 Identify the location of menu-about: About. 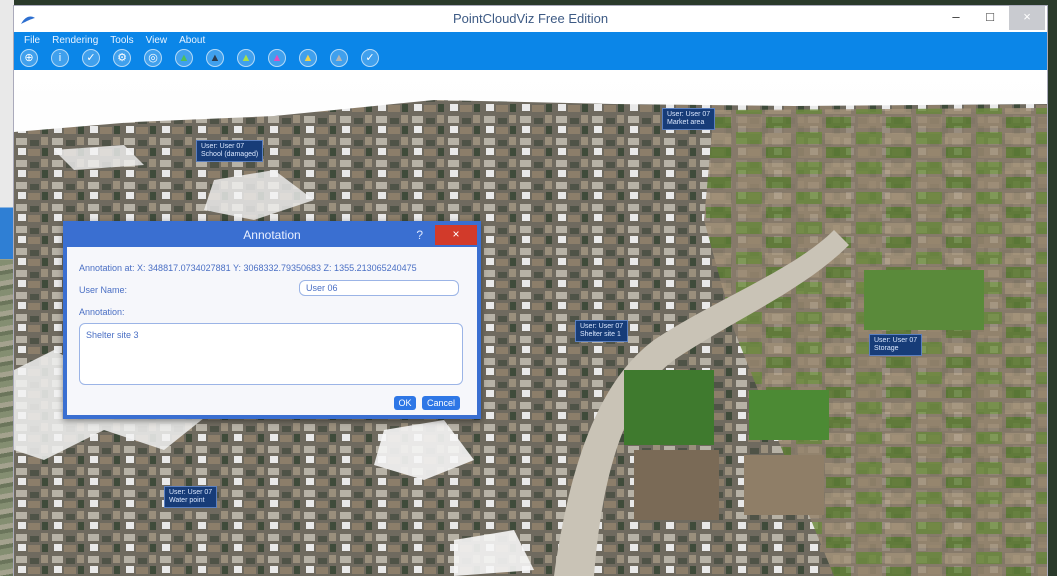
(192, 40).